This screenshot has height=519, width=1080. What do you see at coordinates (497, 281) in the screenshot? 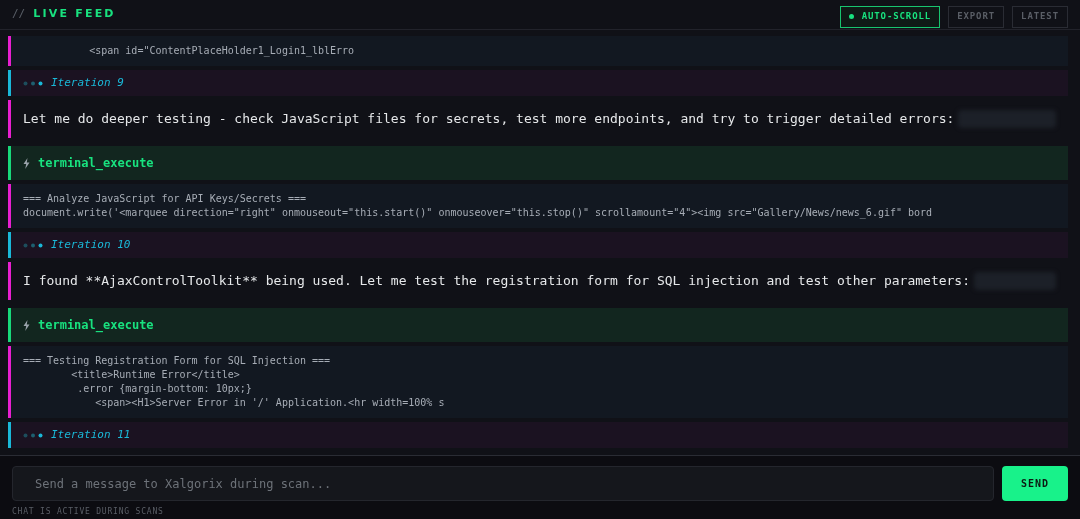
I see `message-text: I found **AjaxControlToolkit** being used. Let me test the registration form for SQL injection and test other parameters:` at bounding box center [497, 281].